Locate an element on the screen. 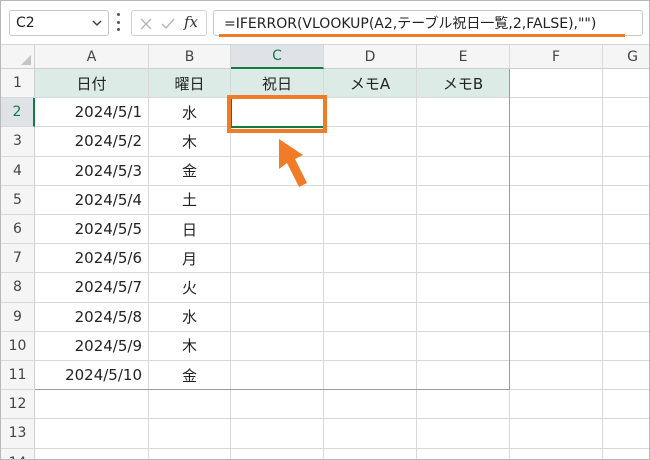 The height and width of the screenshot is (460, 650). cell-g9 is located at coordinates (626, 317).